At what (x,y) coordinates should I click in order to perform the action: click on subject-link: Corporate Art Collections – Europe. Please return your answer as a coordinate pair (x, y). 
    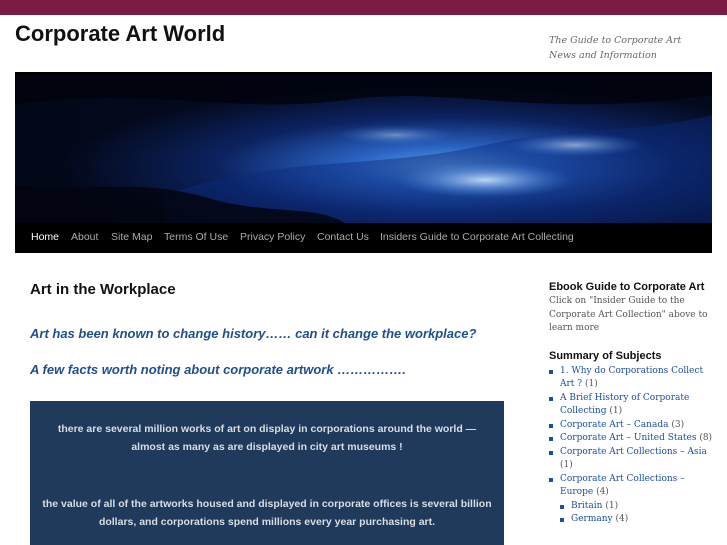
    Looking at the image, I should click on (622, 486).